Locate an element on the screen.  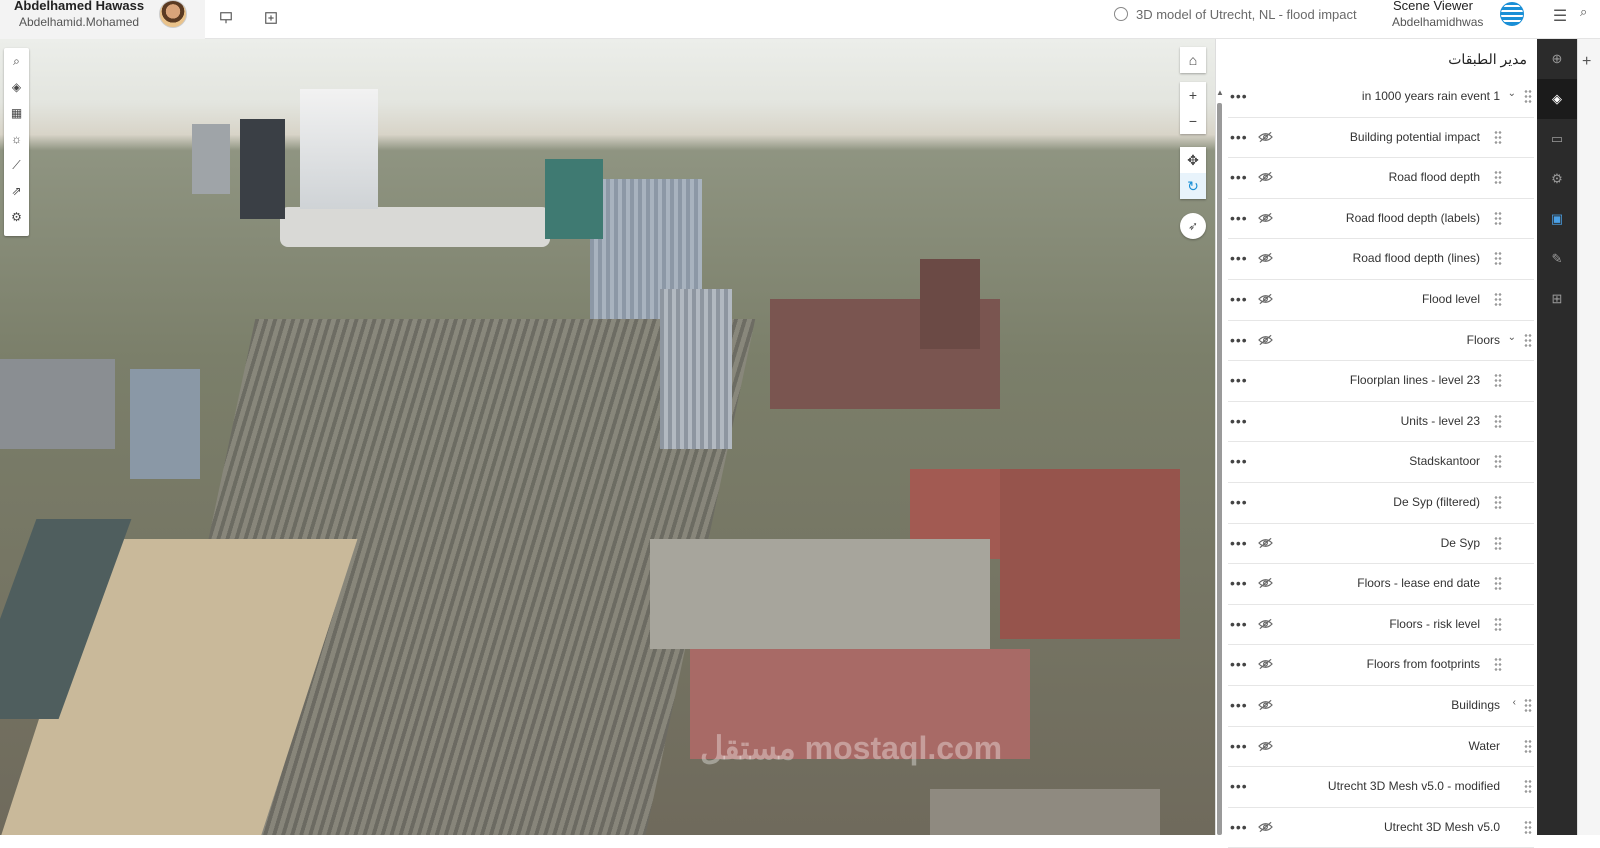
rotate-icon: ↻ is located at coordinates (1193, 186).